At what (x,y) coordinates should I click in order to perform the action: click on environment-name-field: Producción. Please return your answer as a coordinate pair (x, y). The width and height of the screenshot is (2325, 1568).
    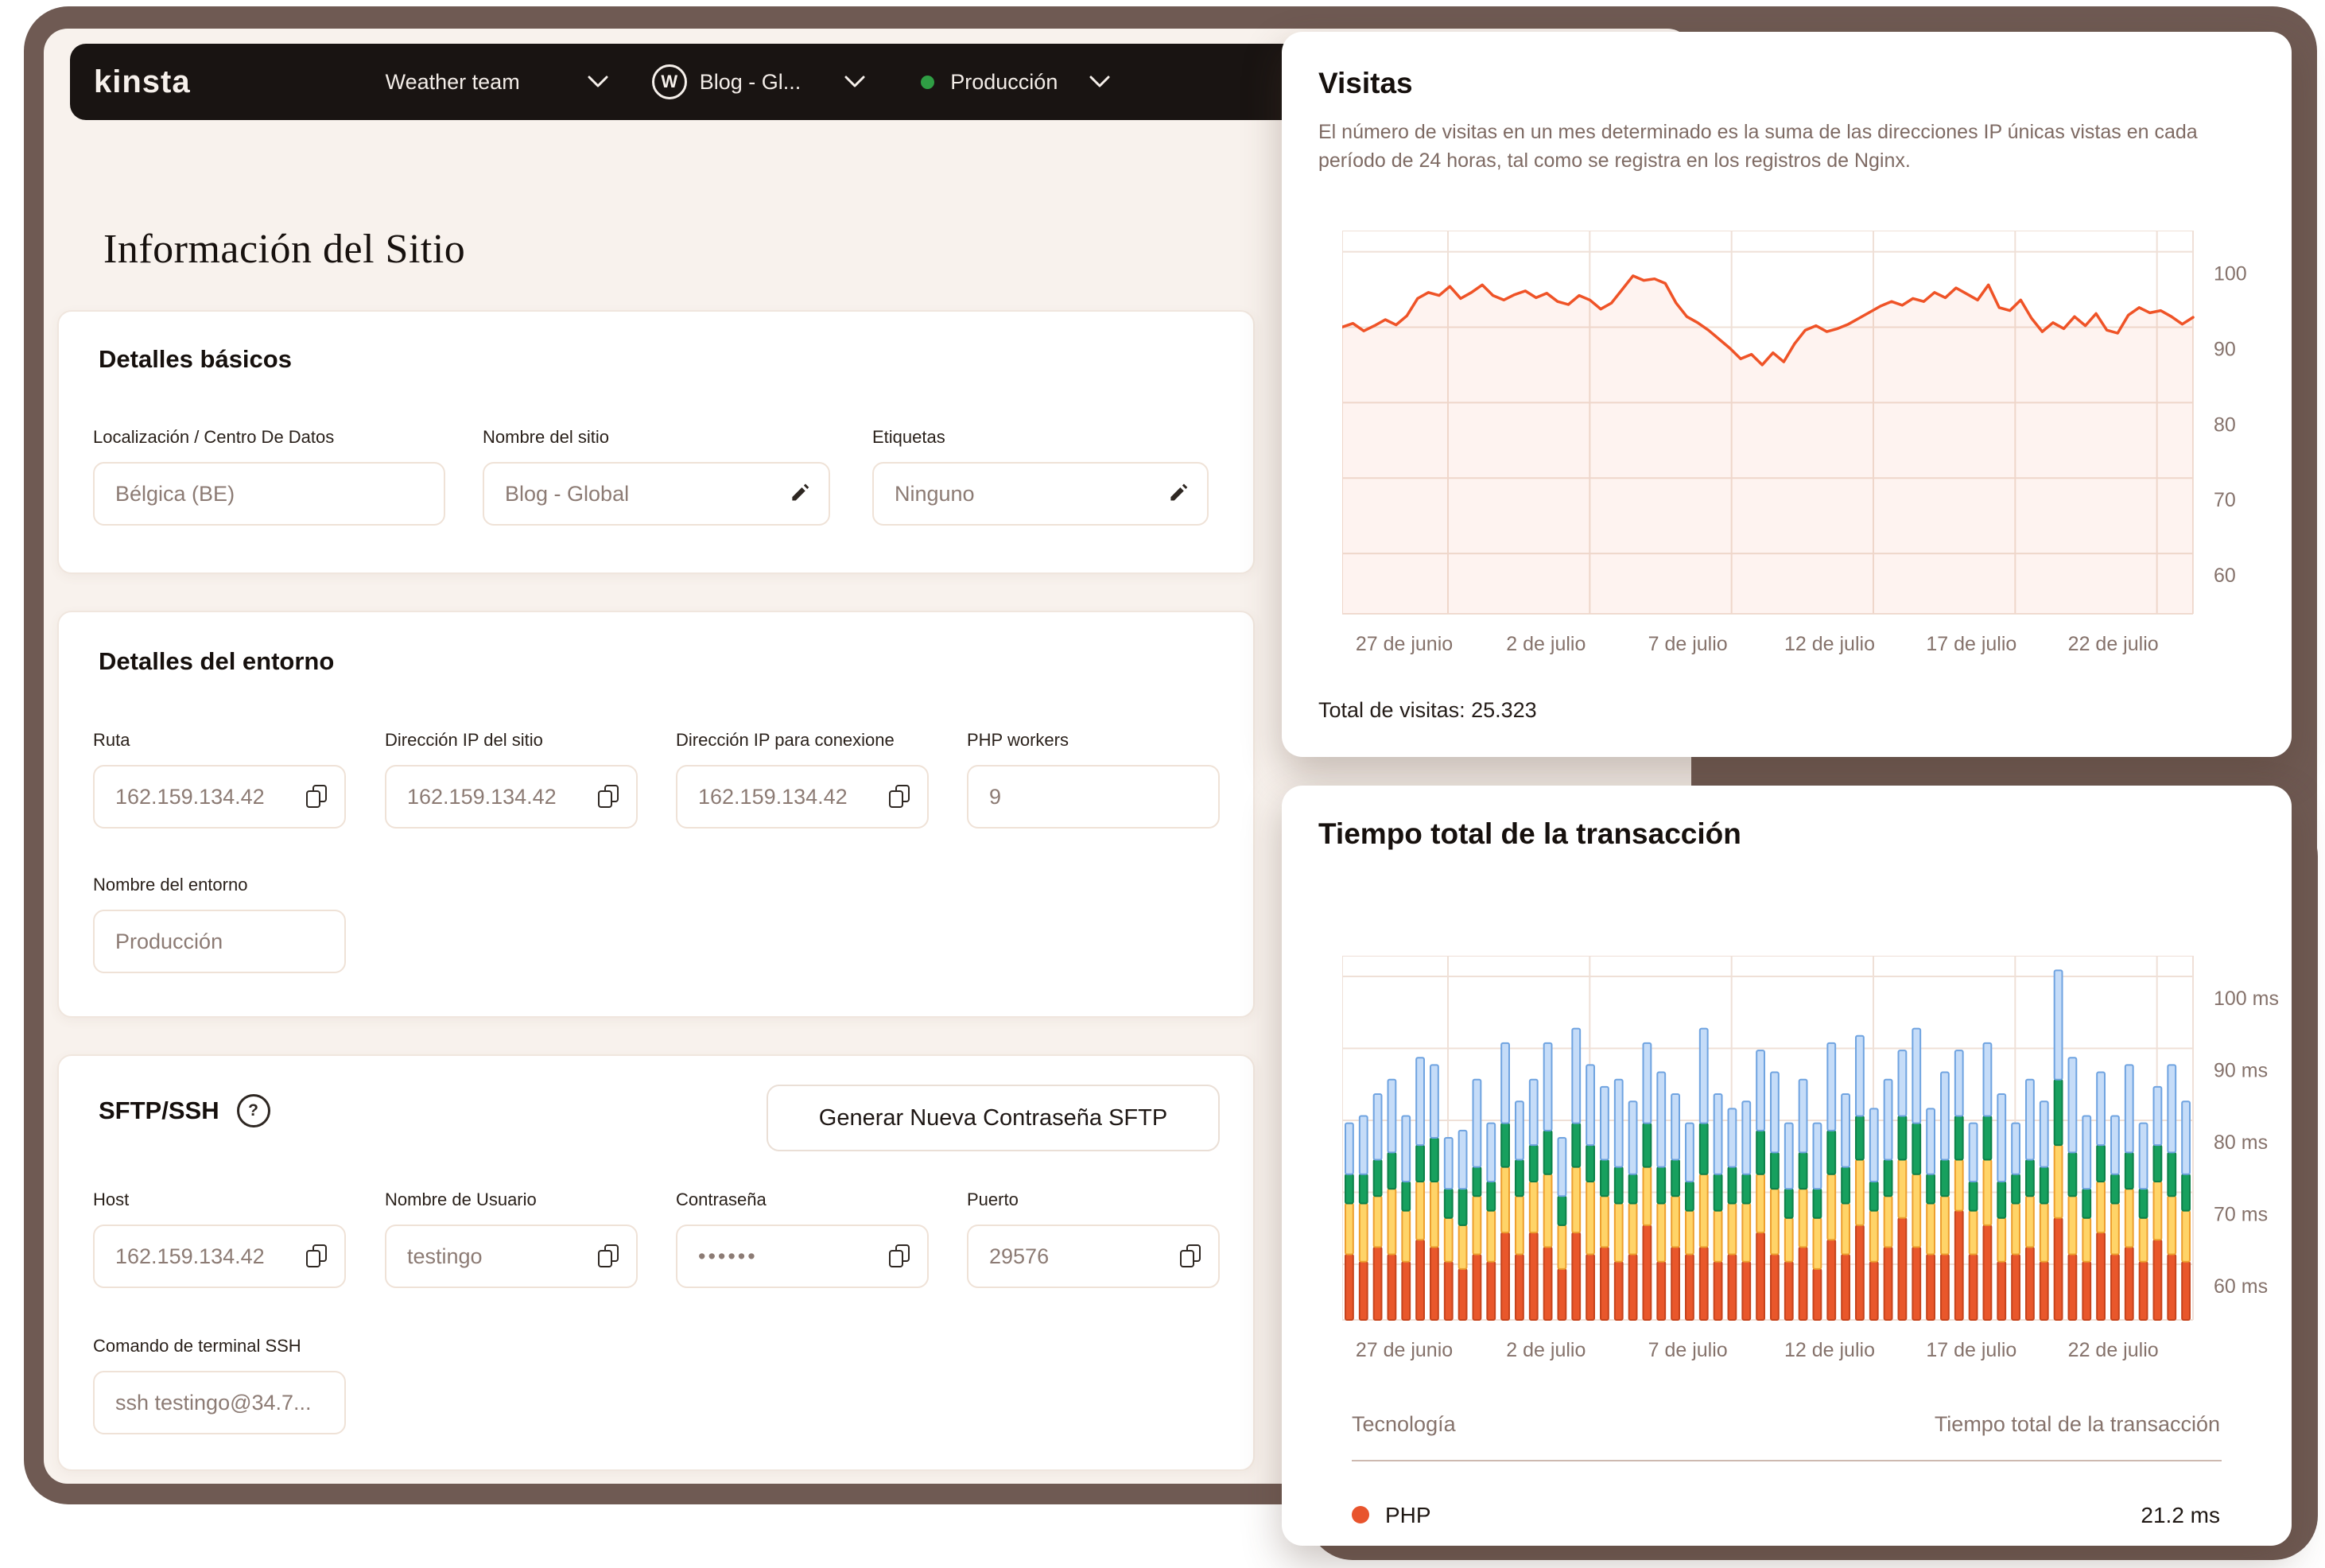
    Looking at the image, I should click on (220, 941).